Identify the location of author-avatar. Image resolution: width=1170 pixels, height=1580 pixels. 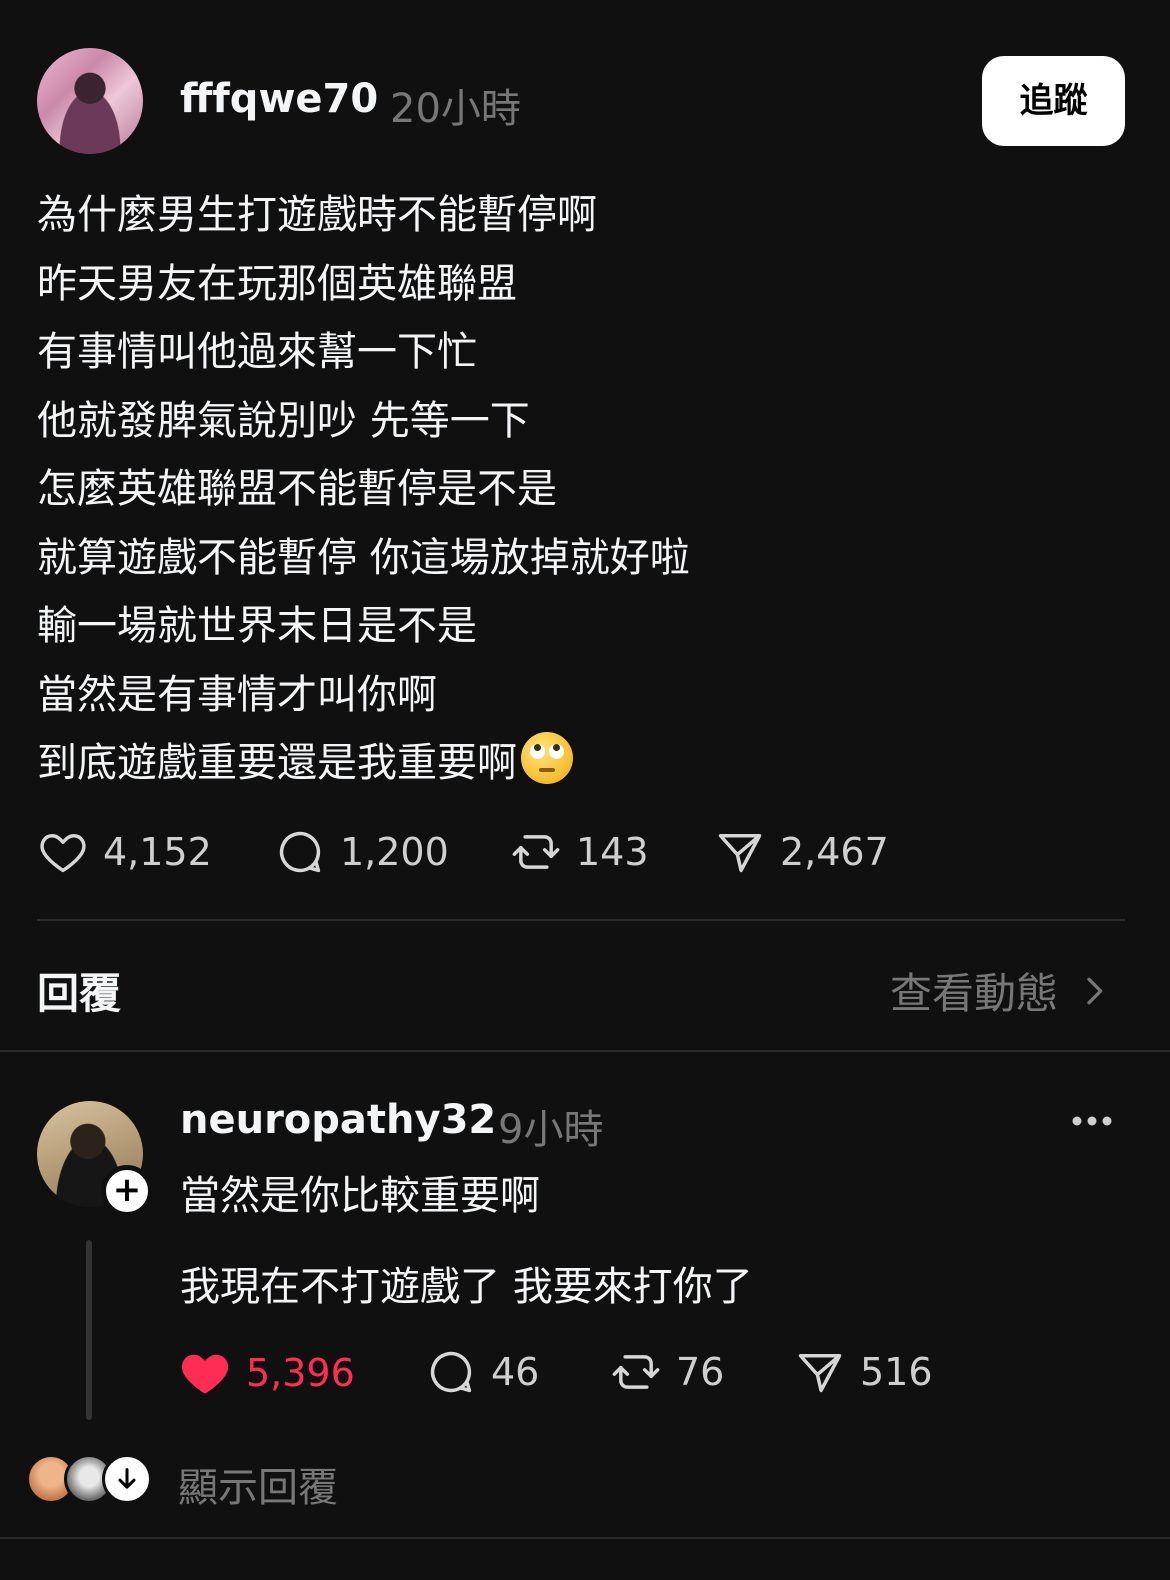
(90, 101).